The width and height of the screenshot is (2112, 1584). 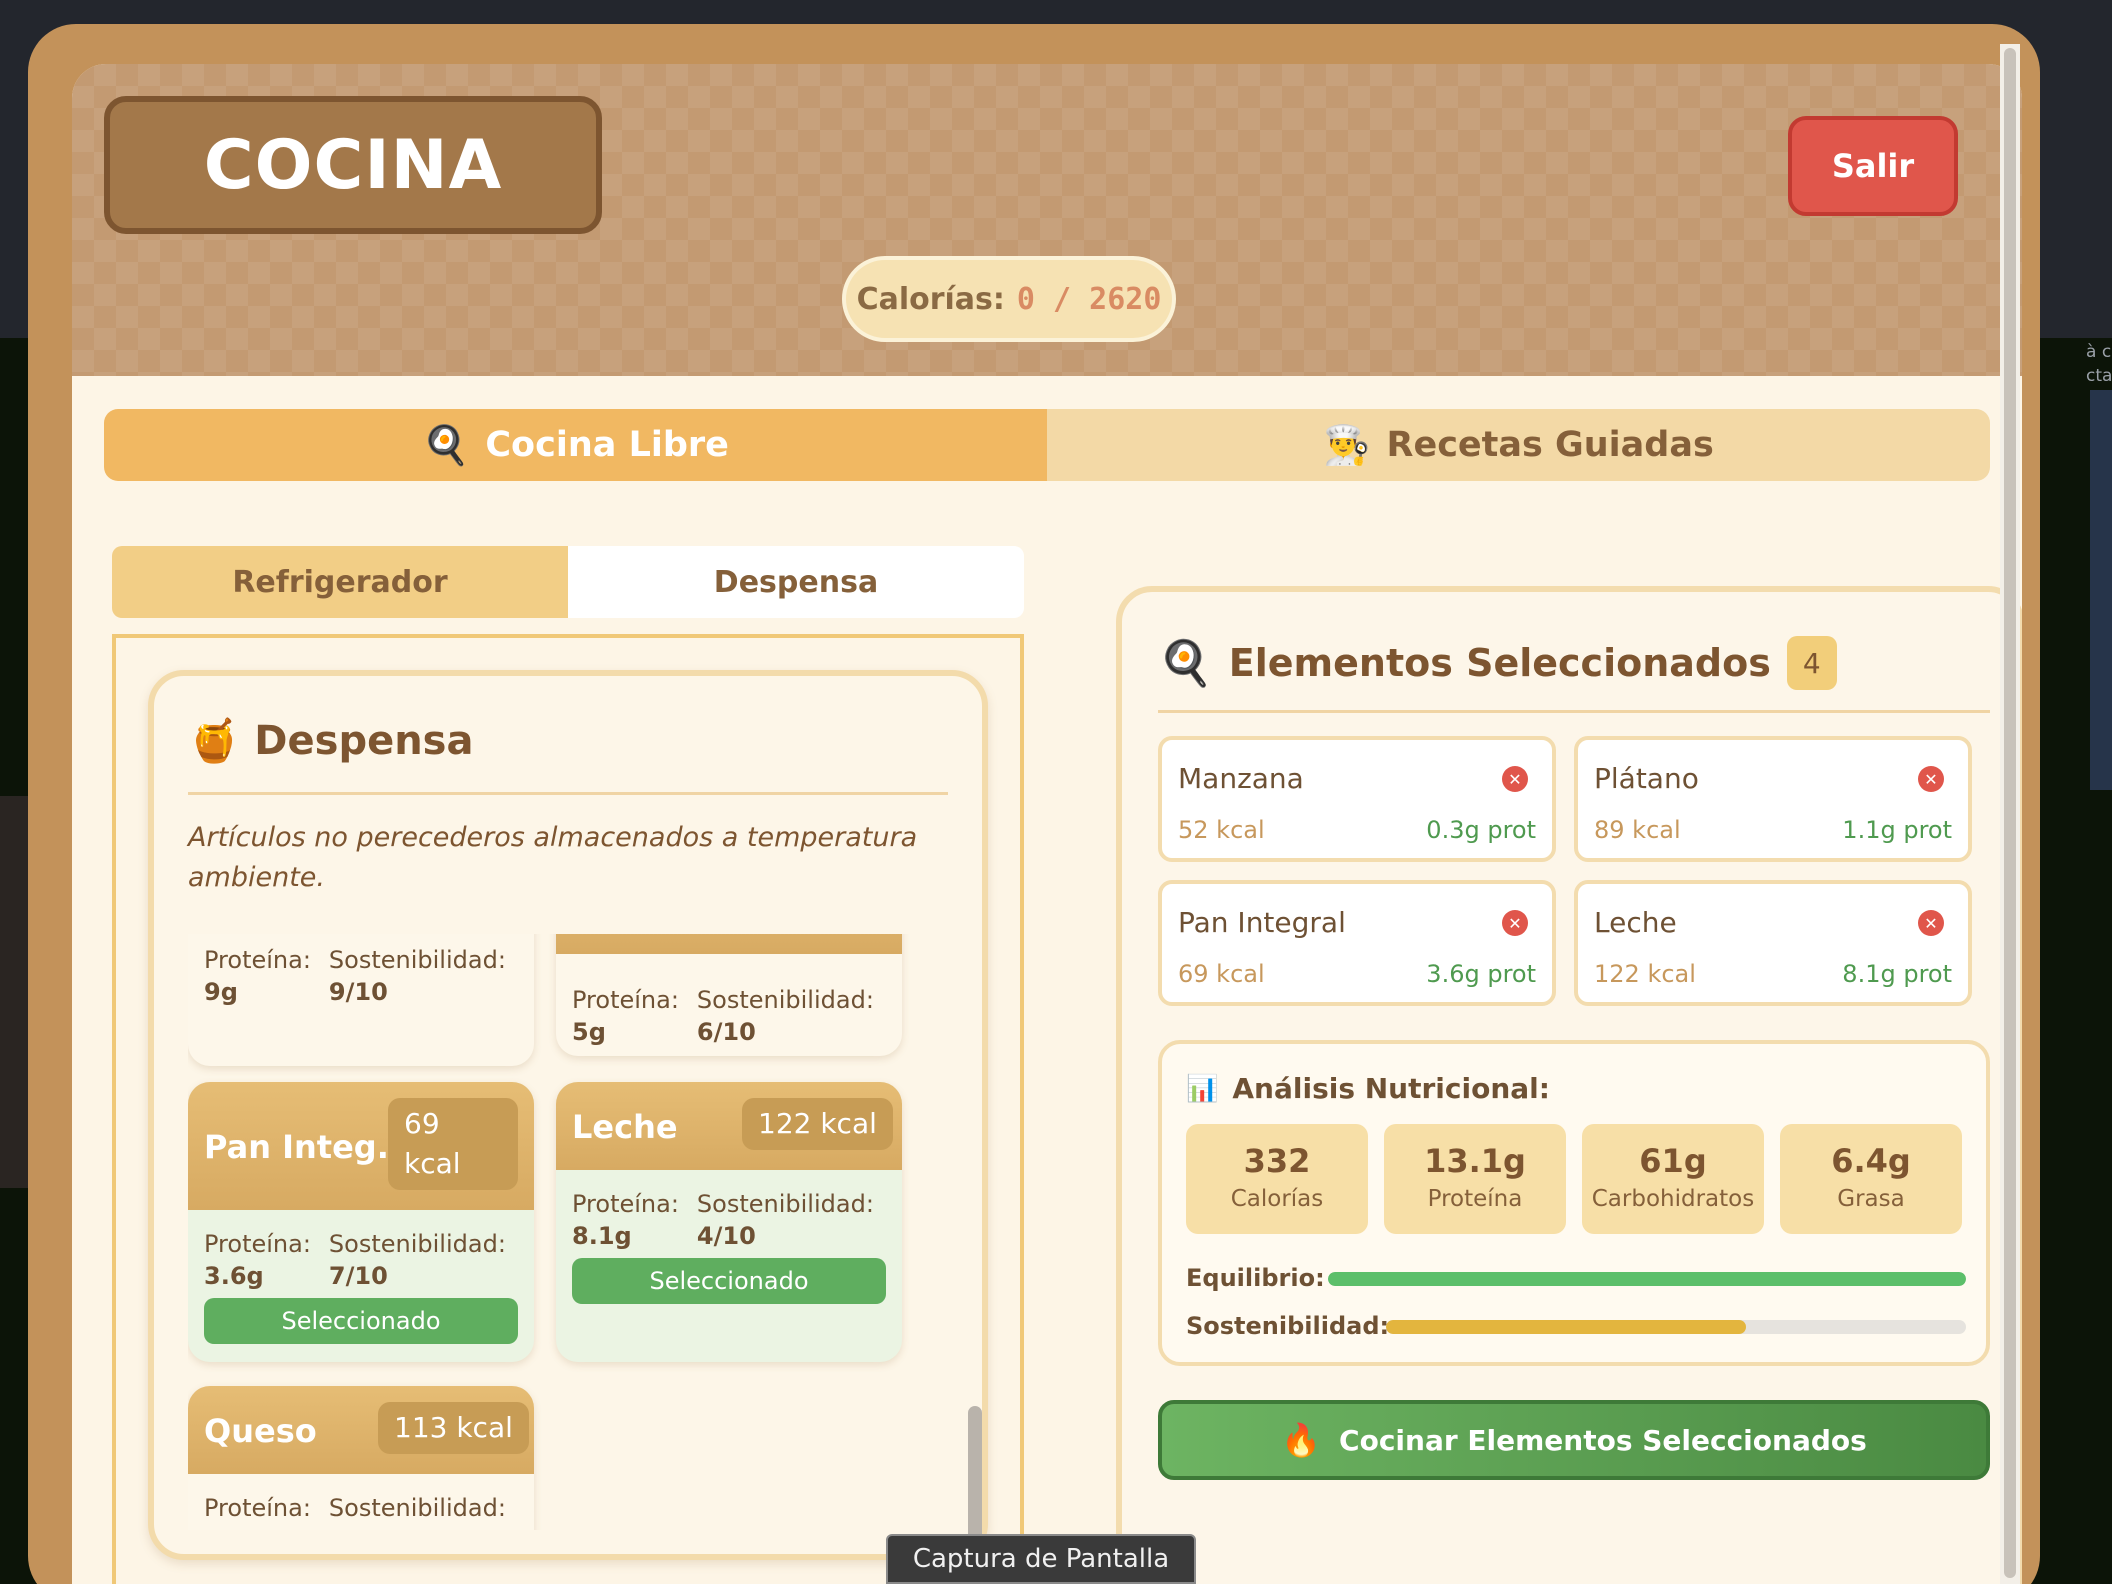 I want to click on calories-counter: Calorías: 0 / 2620, so click(x=1009, y=299).